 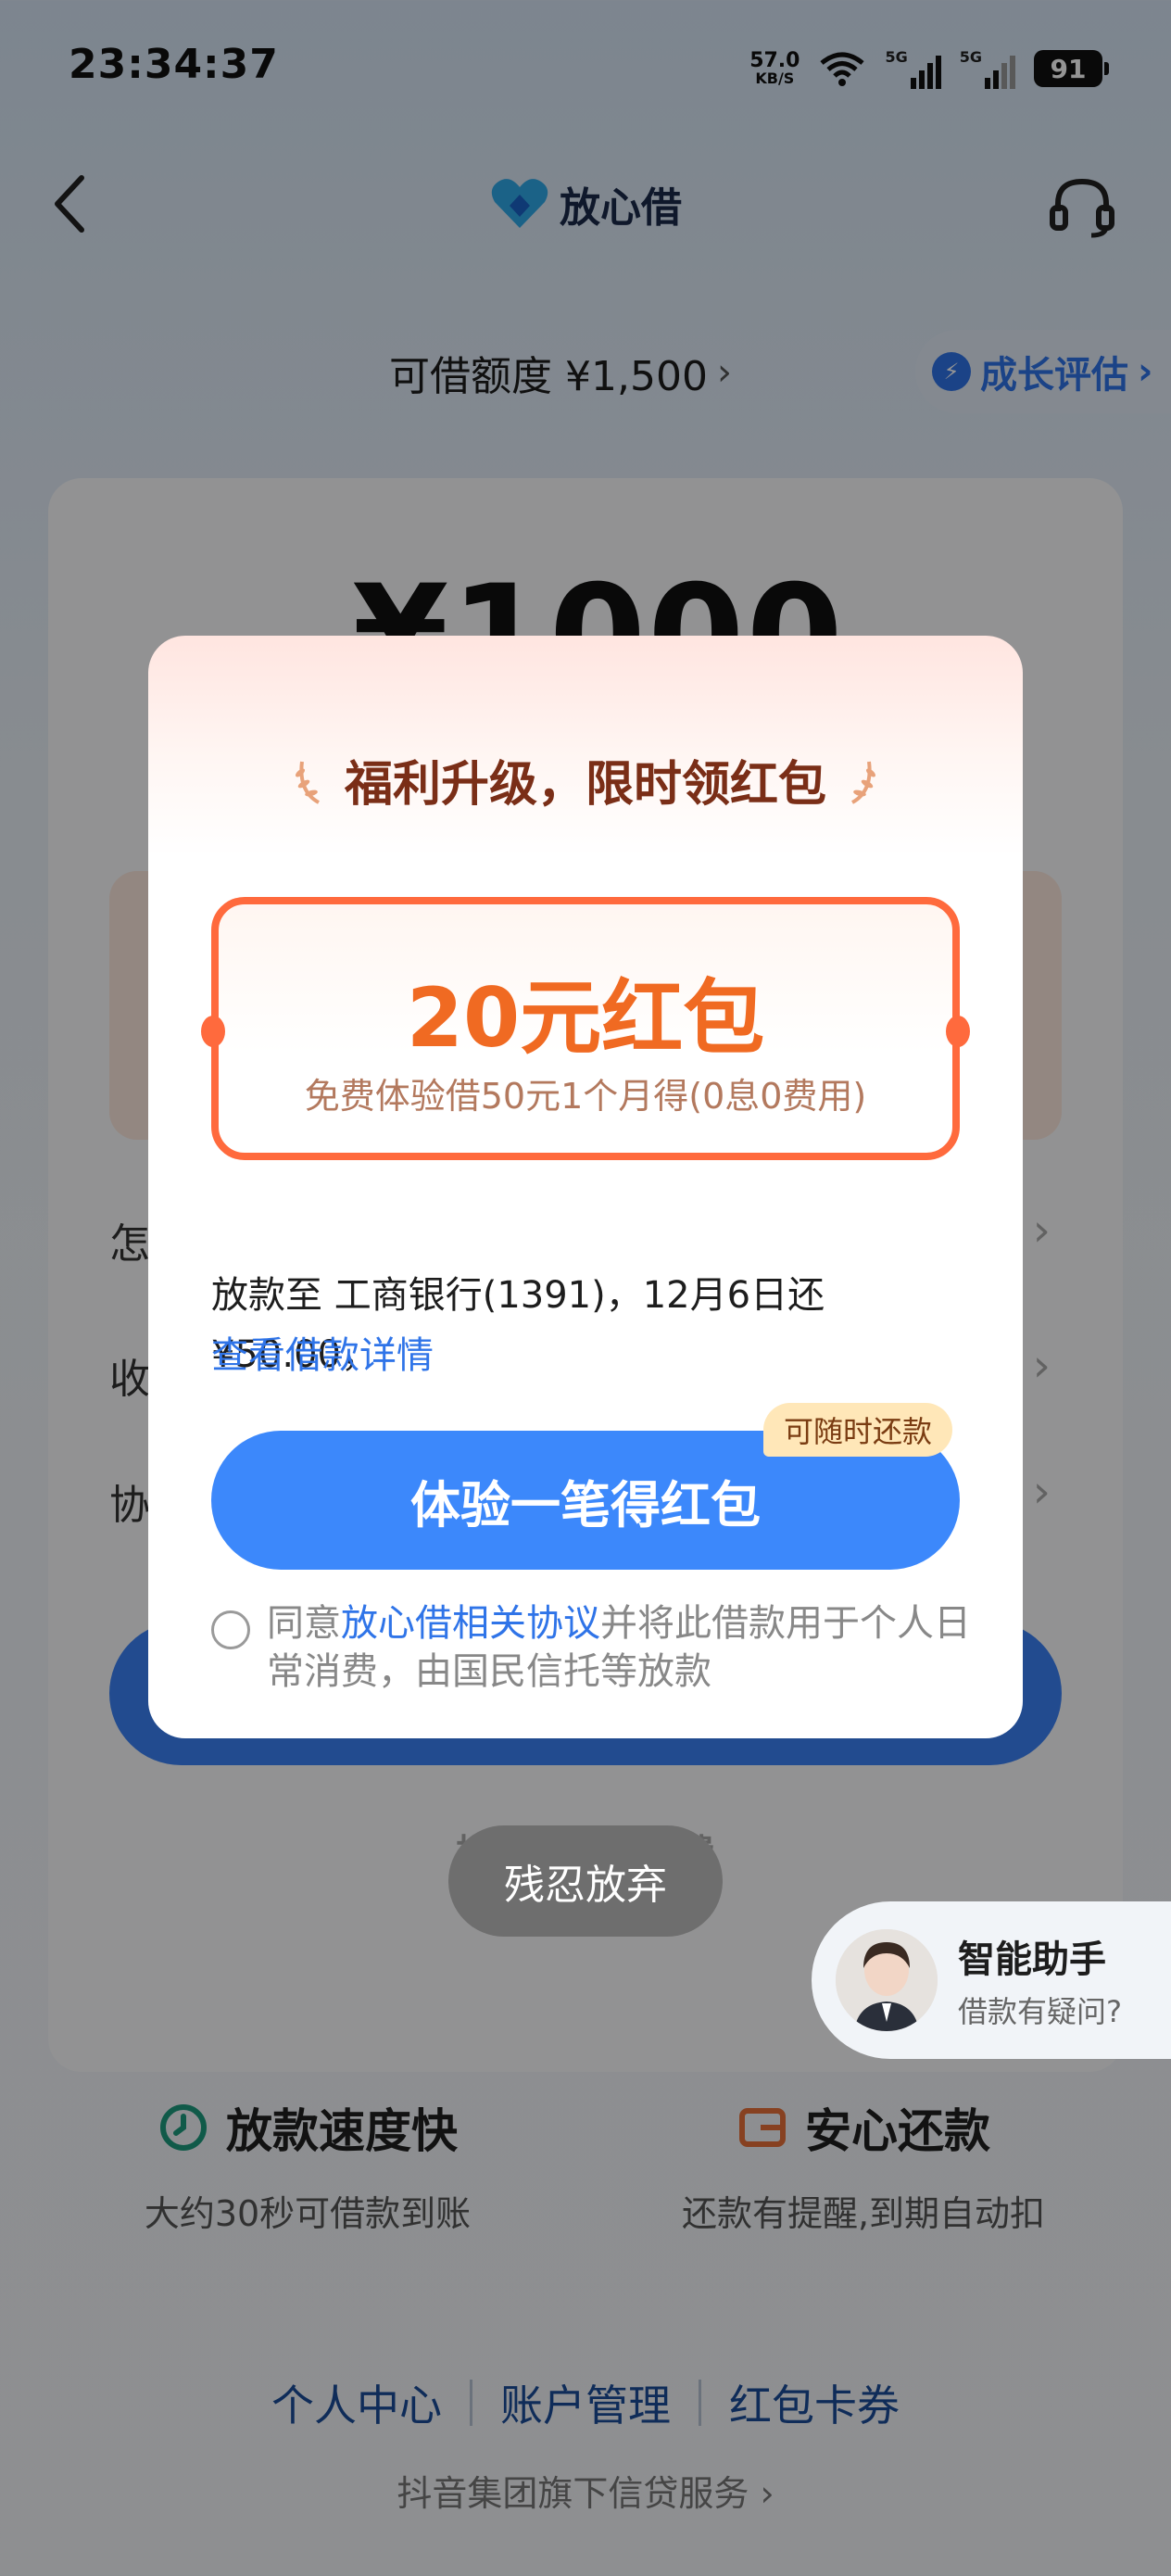 I want to click on laurel-left-icon, so click(x=308, y=782).